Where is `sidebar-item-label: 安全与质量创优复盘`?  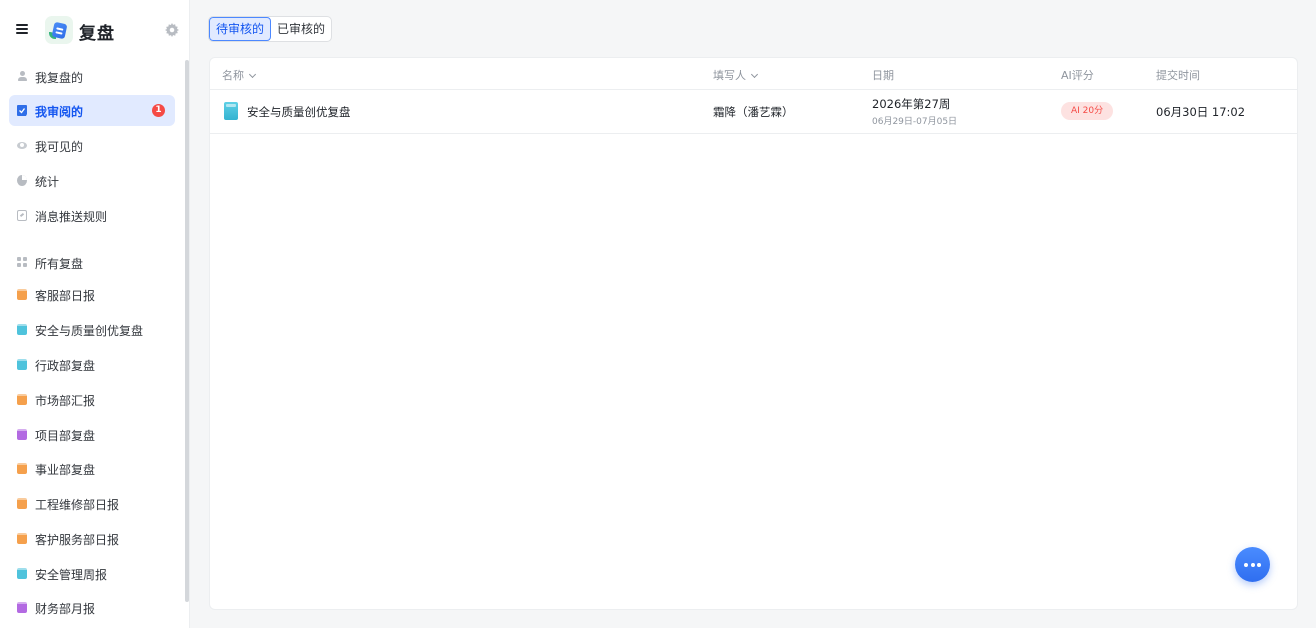
sidebar-item-label: 安全与质量创优复盘 is located at coordinates (89, 331).